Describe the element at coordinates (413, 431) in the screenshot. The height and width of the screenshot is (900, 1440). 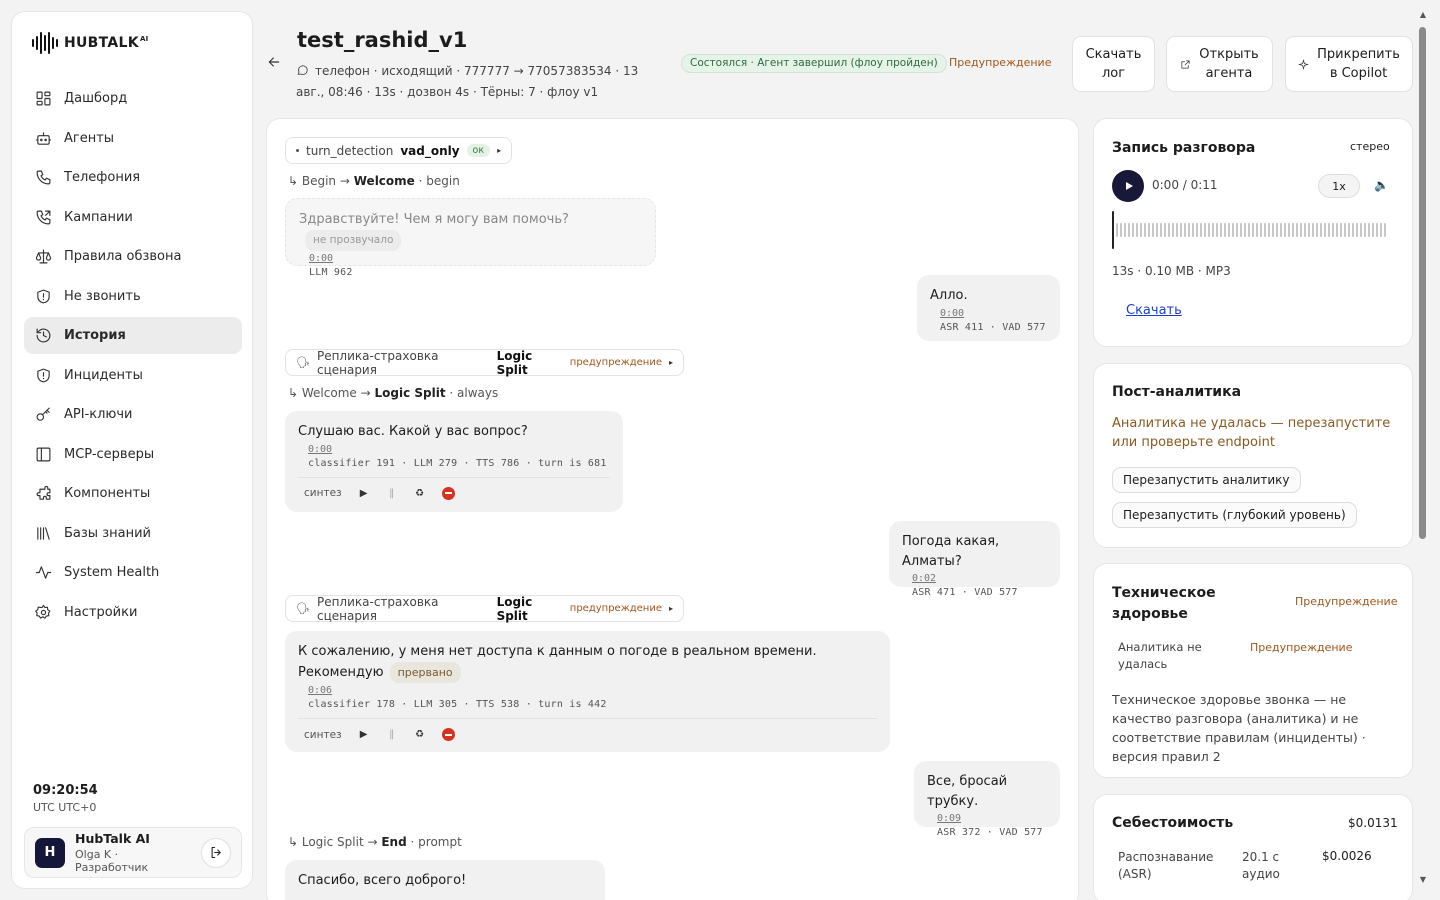
I see `message-text: Слушаю вас. Какой у вас вопрос?` at that location.